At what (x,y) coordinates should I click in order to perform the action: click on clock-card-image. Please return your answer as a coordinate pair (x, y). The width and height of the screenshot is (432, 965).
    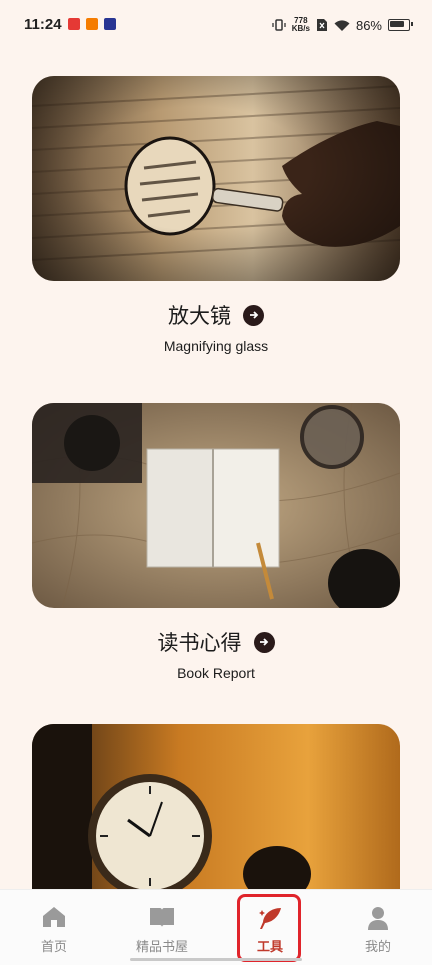
    Looking at the image, I should click on (216, 806).